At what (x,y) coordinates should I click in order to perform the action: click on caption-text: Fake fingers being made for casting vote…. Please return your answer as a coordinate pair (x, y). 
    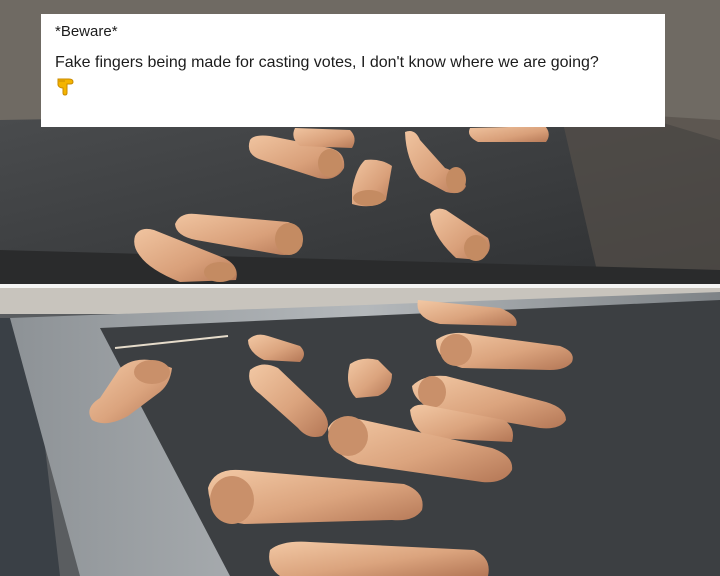
    Looking at the image, I should click on (327, 62).